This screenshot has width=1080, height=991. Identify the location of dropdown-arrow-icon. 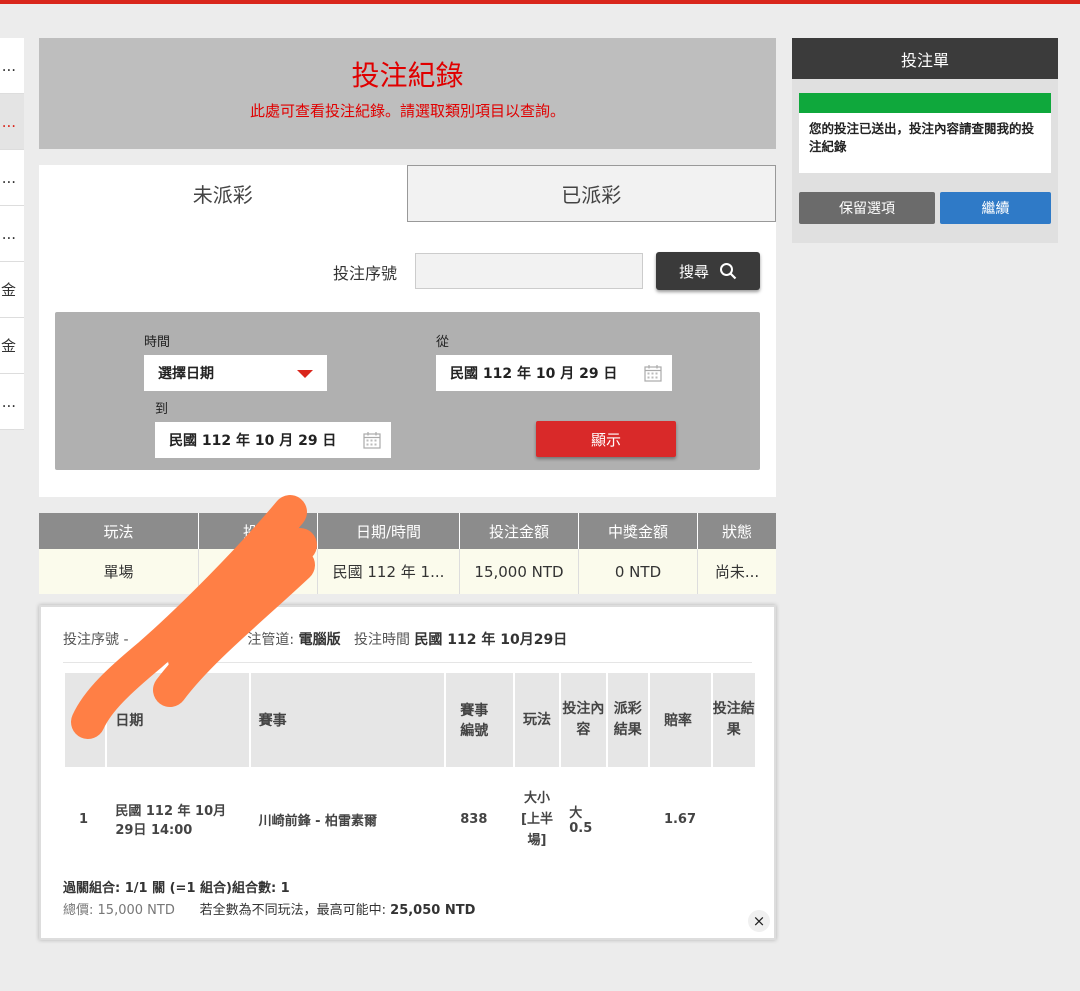
(305, 374).